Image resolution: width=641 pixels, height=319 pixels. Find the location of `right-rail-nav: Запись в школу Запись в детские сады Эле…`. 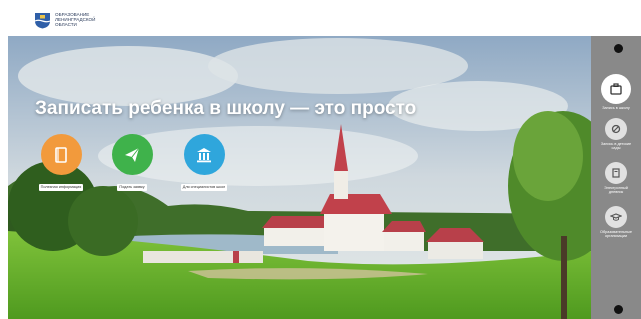

right-rail-nav: Запись в школу Запись в детские сады Эле… is located at coordinates (616, 177).